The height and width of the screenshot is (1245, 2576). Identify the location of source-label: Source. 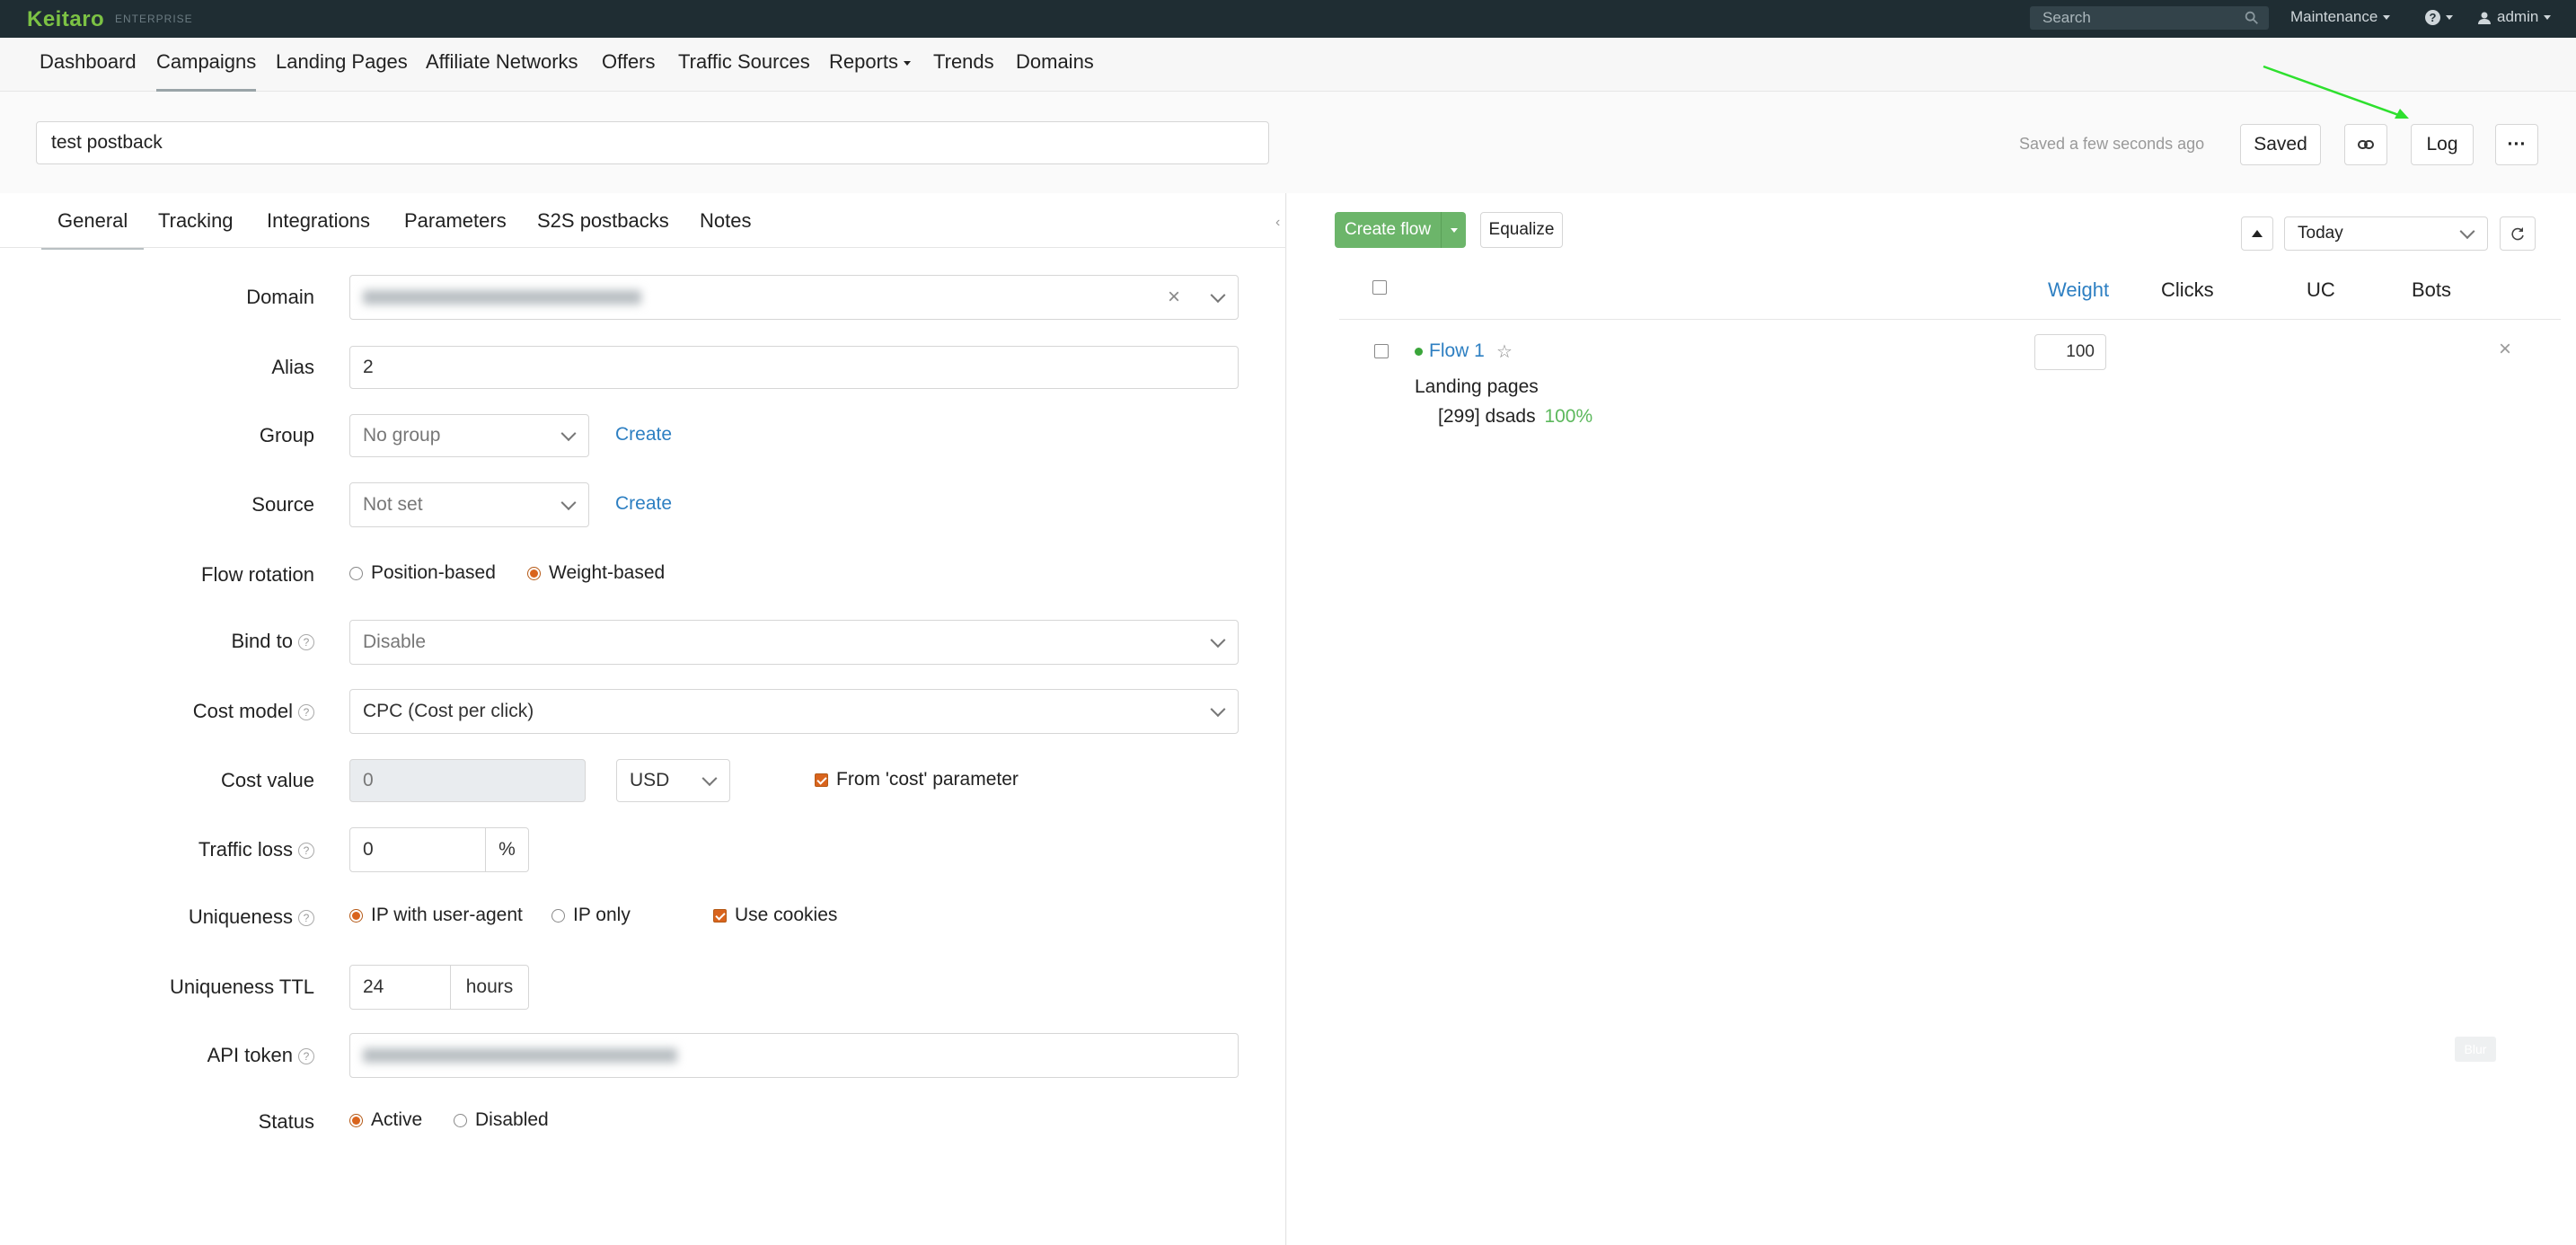
(282, 504).